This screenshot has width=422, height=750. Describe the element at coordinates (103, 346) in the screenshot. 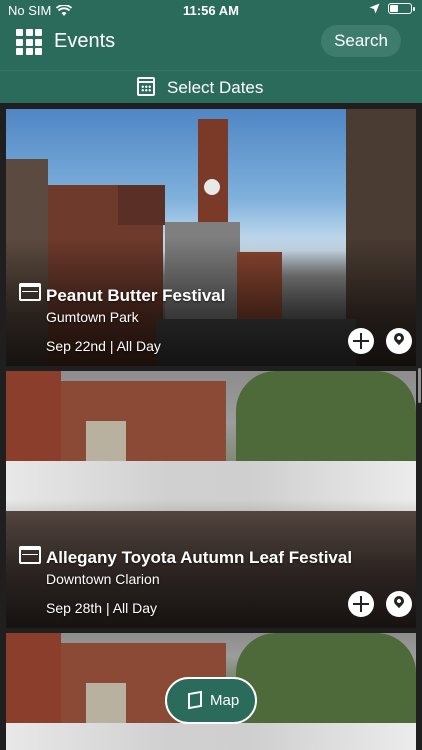

I see `event-date: Sep 22nd | All Day` at that location.